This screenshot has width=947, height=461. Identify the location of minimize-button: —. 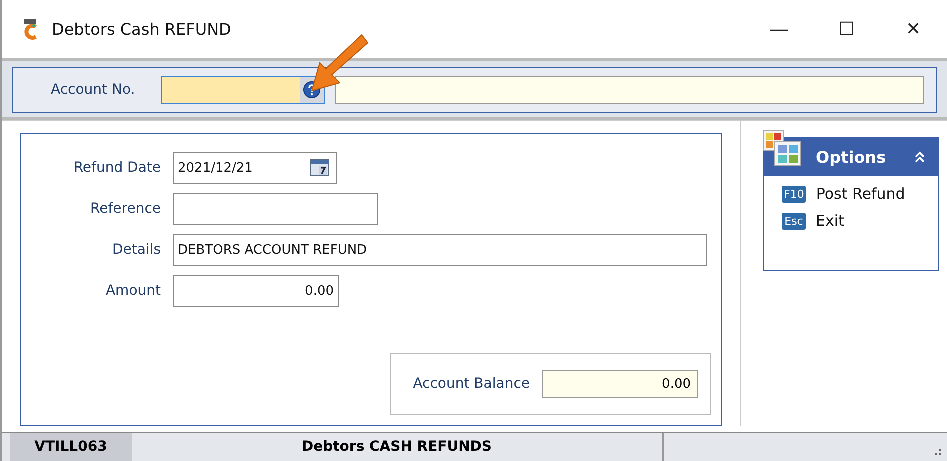
(779, 29).